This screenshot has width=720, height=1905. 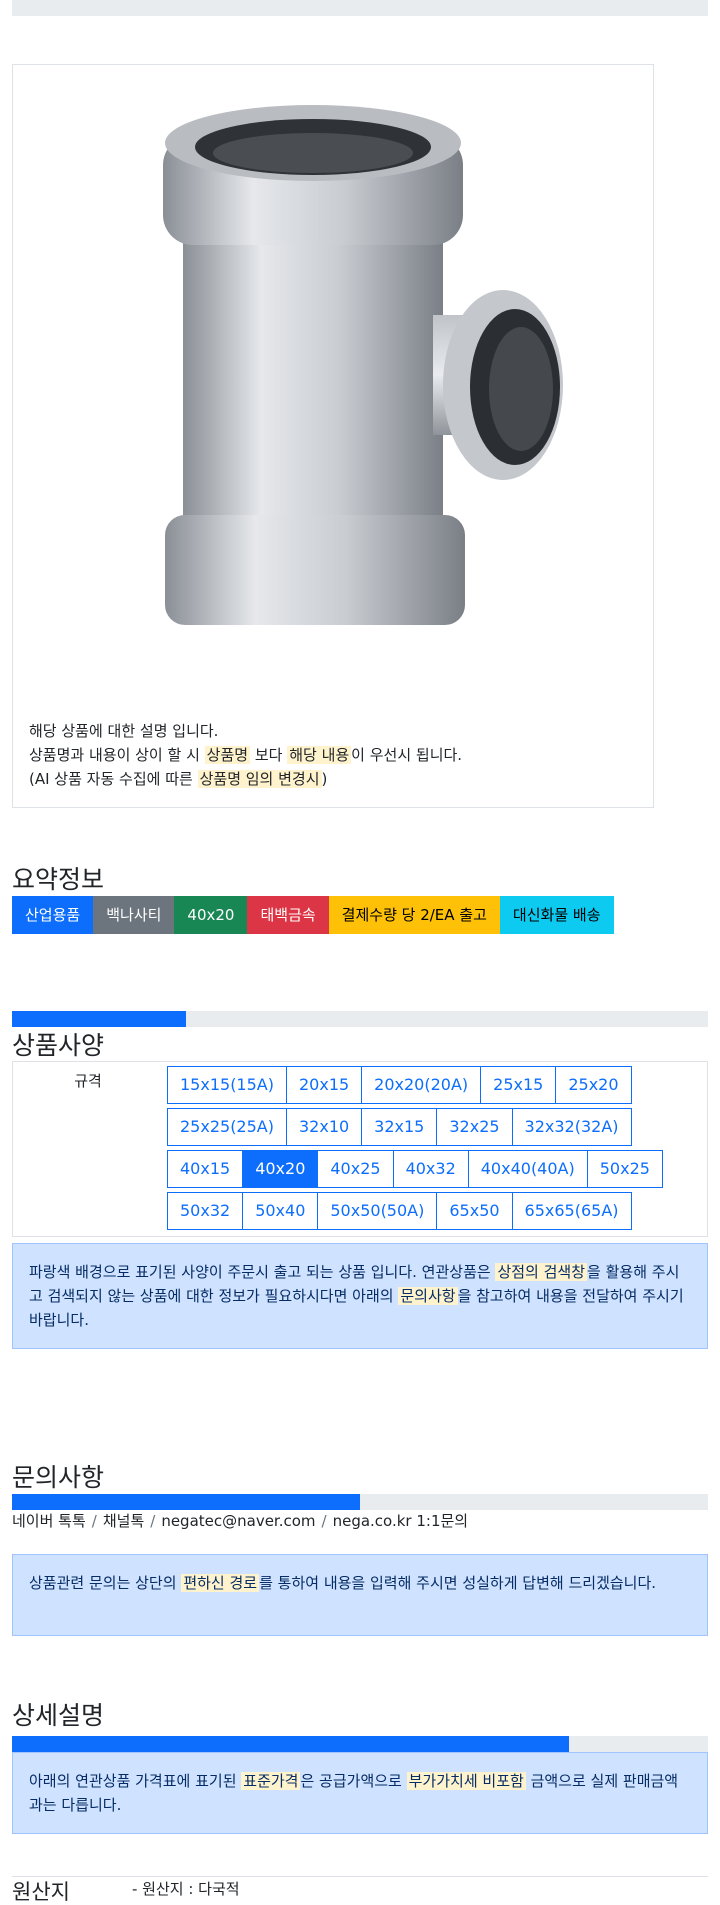 What do you see at coordinates (58, 1715) in the screenshot?
I see `detail-title: 상세설명` at bounding box center [58, 1715].